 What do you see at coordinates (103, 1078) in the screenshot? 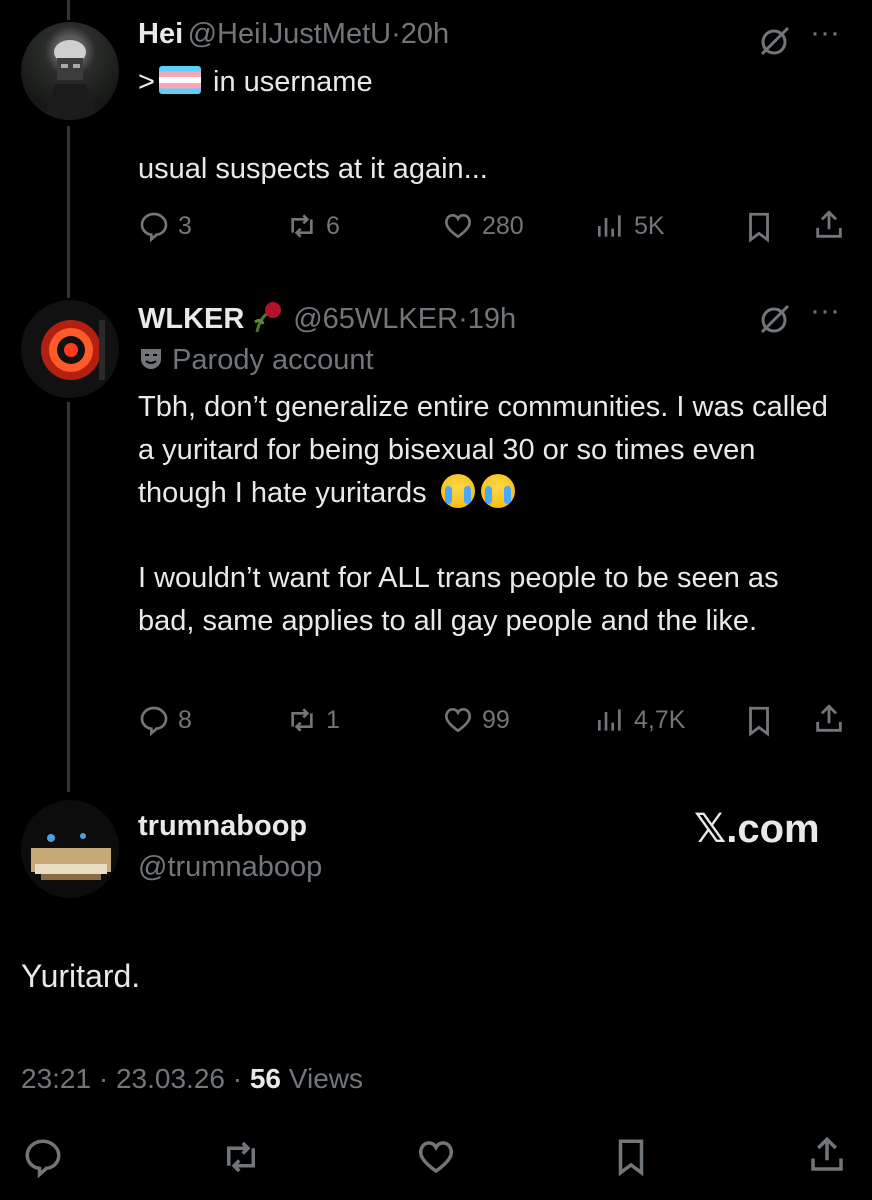
I see `main-sep1: ·` at bounding box center [103, 1078].